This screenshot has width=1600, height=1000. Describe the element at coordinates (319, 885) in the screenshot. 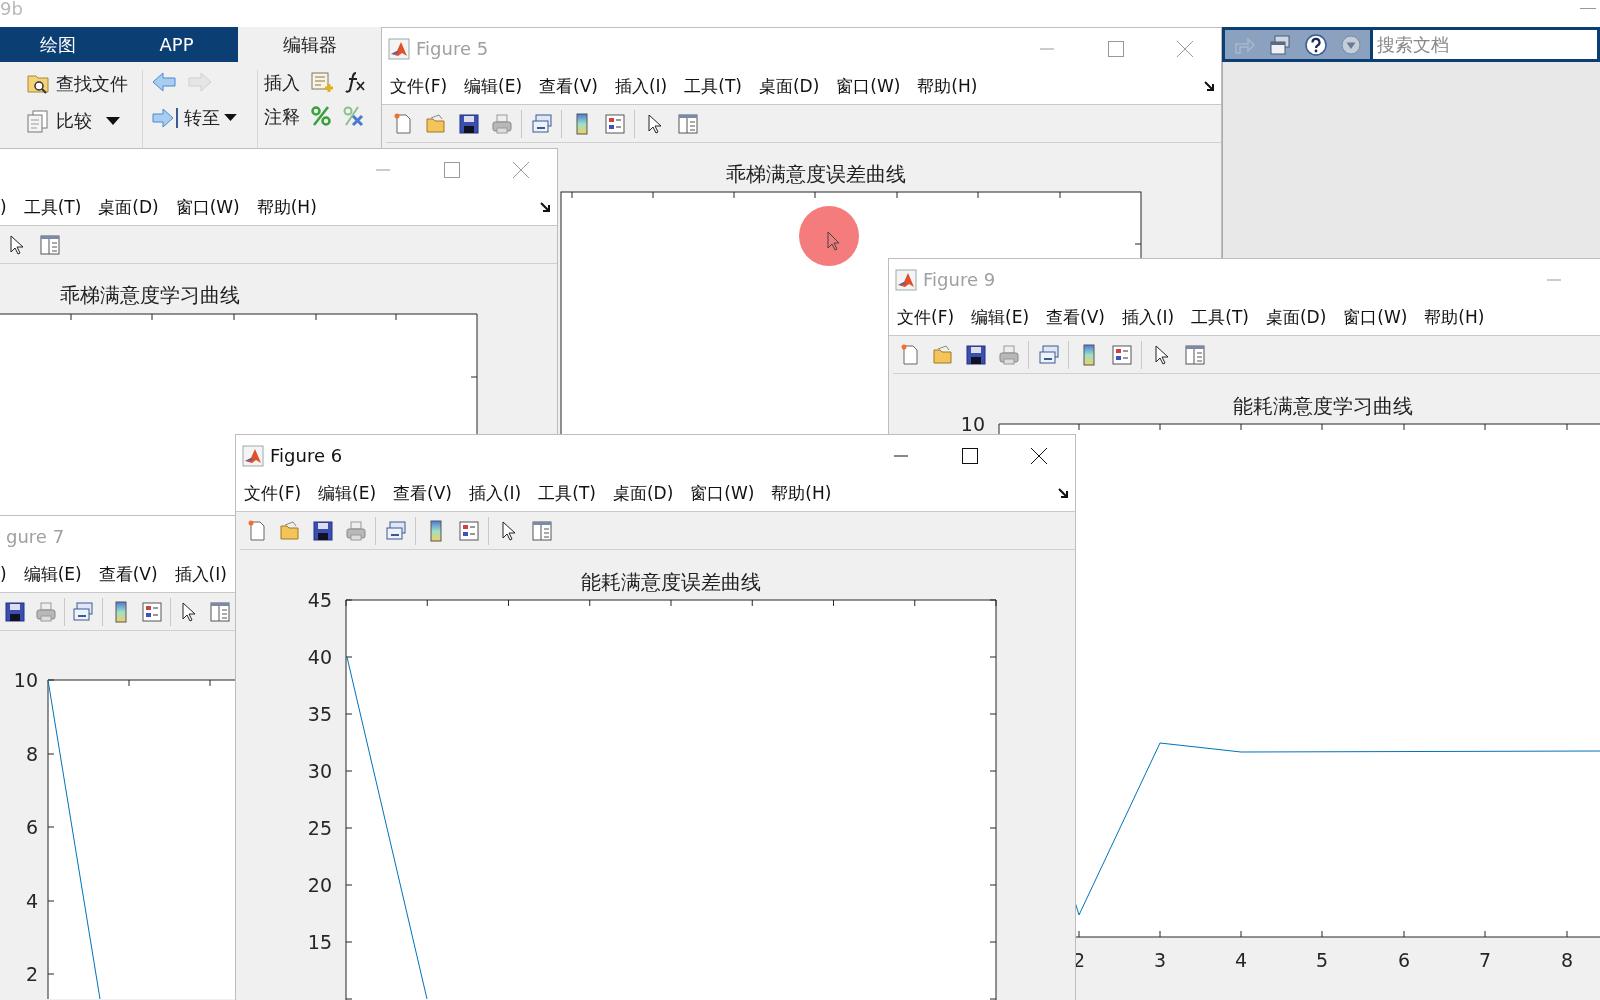

I see `tick-label: 20` at that location.